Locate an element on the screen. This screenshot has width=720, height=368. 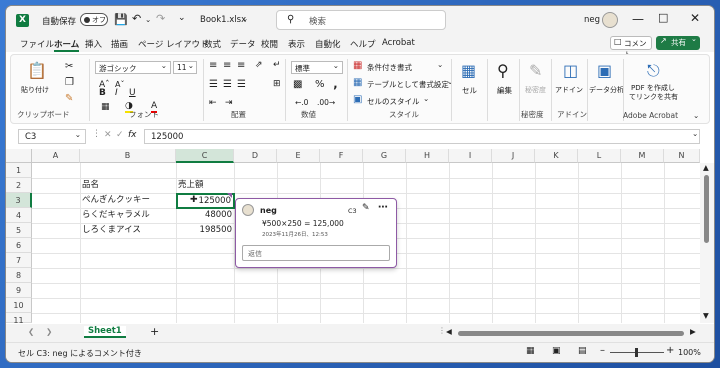
column-header-n: N is located at coordinates (682, 156).